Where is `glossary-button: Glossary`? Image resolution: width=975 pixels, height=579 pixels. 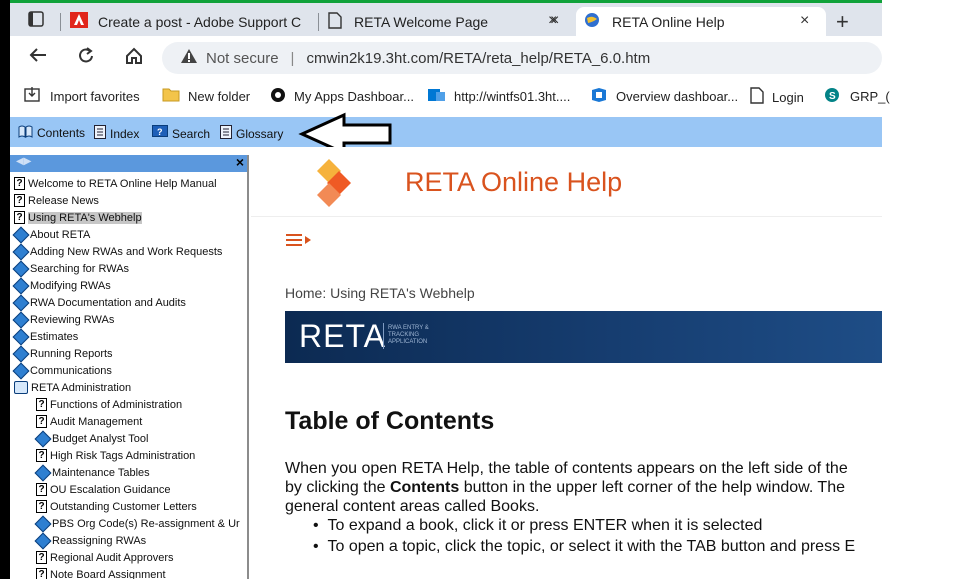 glossary-button: Glossary is located at coordinates (251, 133).